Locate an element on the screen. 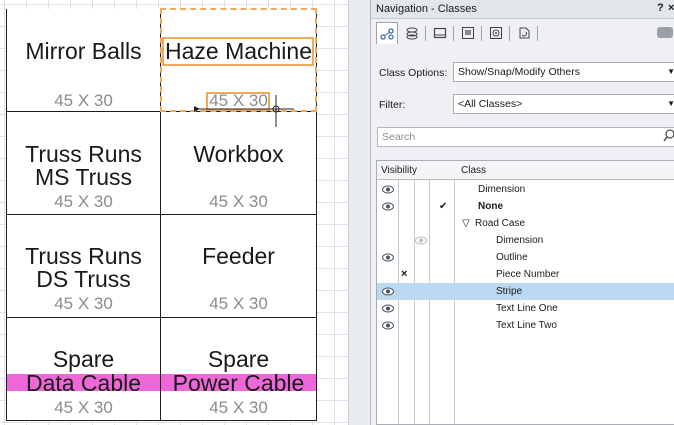 Image resolution: width=674 pixels, height=425 pixels. class-name: Text Line One is located at coordinates (527, 308).